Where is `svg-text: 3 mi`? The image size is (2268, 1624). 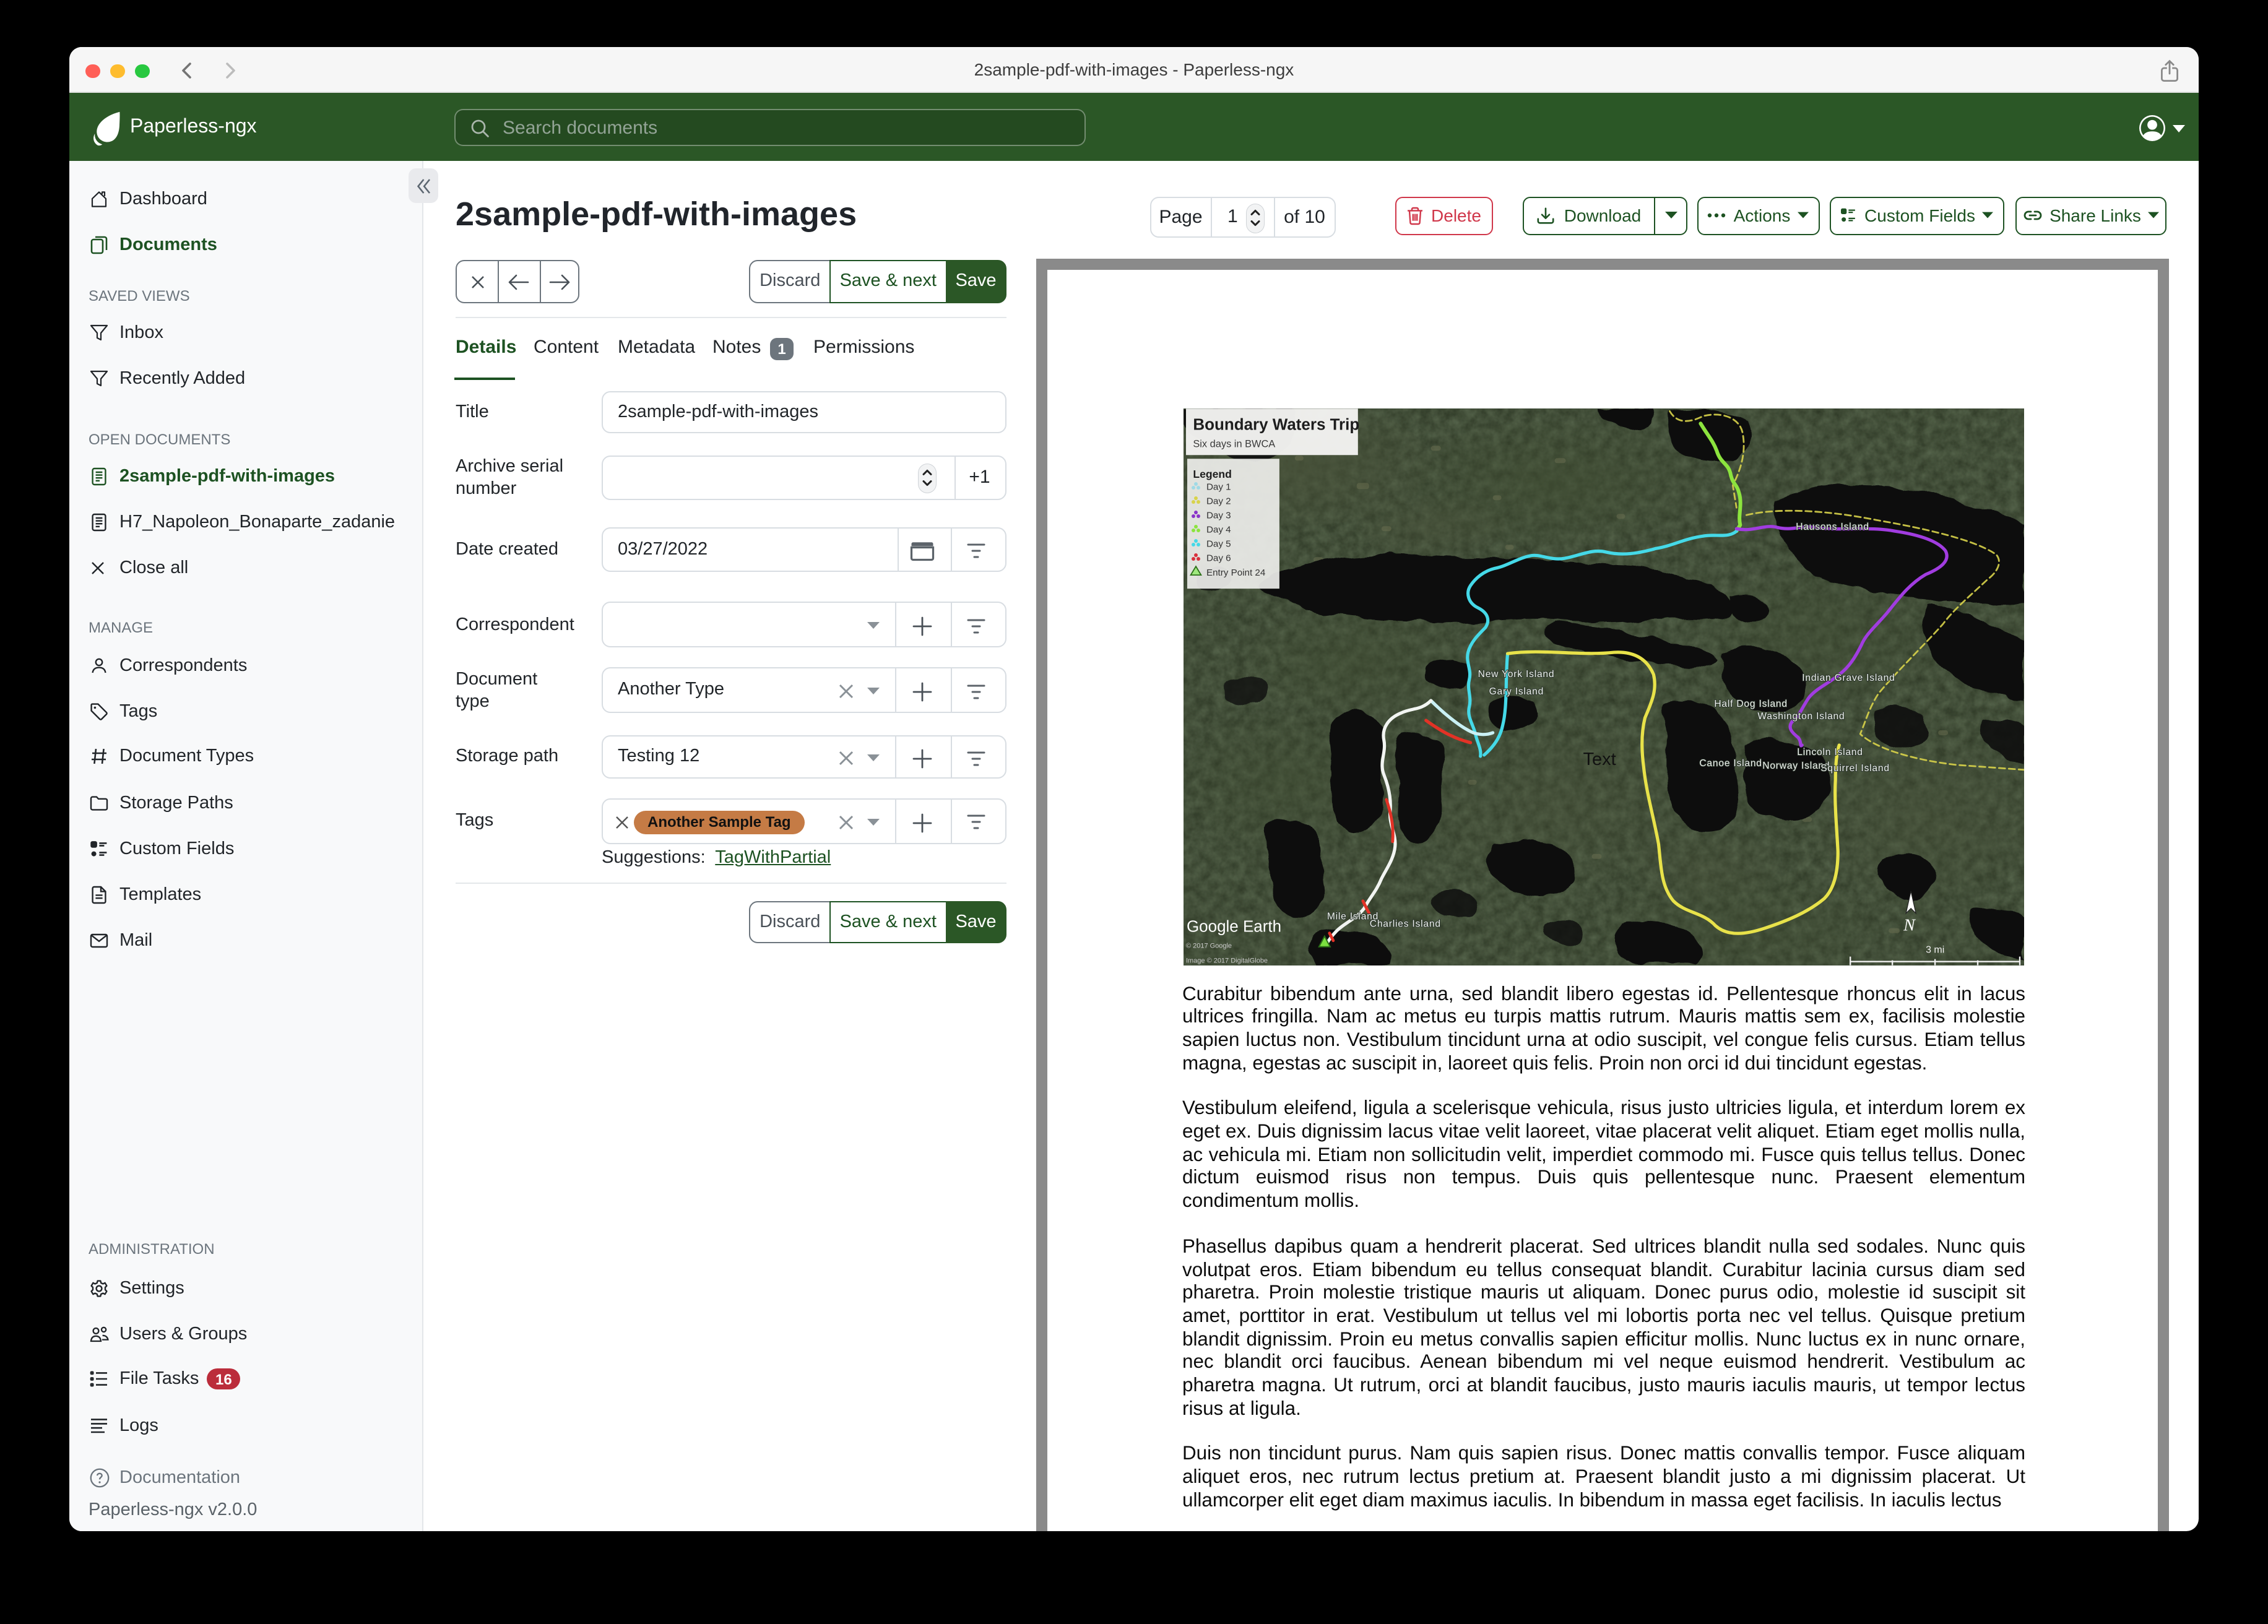
svg-text: 3 mi is located at coordinates (1934, 950).